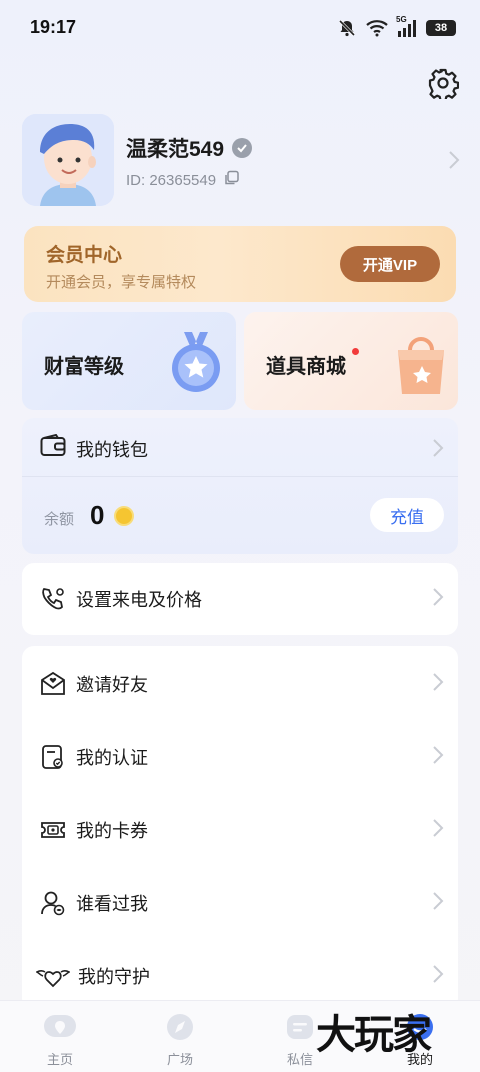 Image resolution: width=480 pixels, height=1072 pixels. Describe the element at coordinates (406, 26) in the screenshot. I see `signal-icon: 5G` at that location.